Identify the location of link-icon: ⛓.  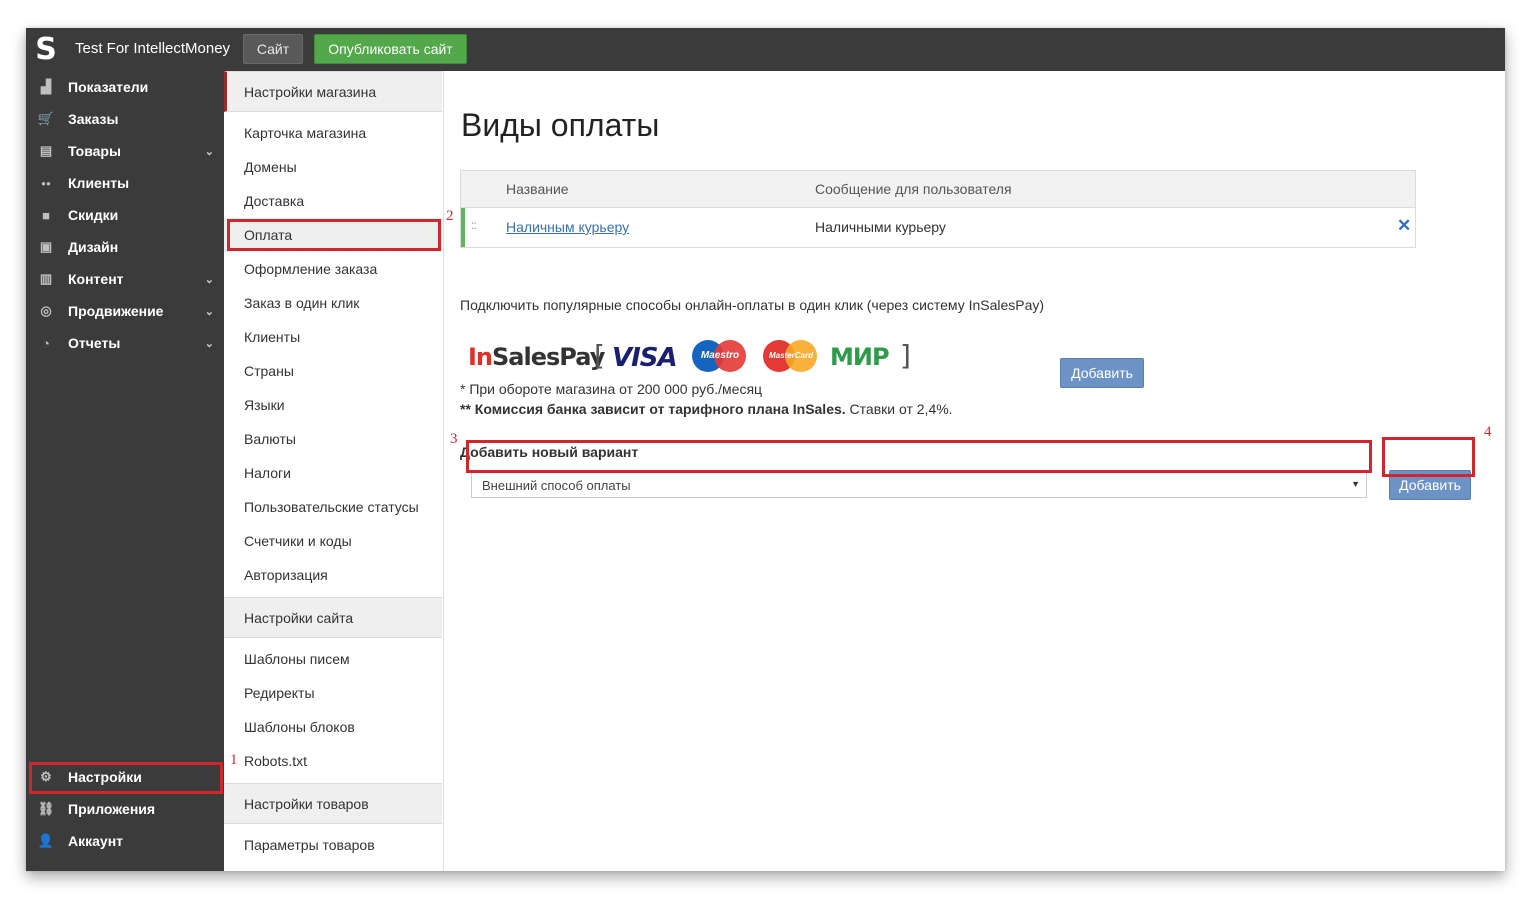
(46, 808).